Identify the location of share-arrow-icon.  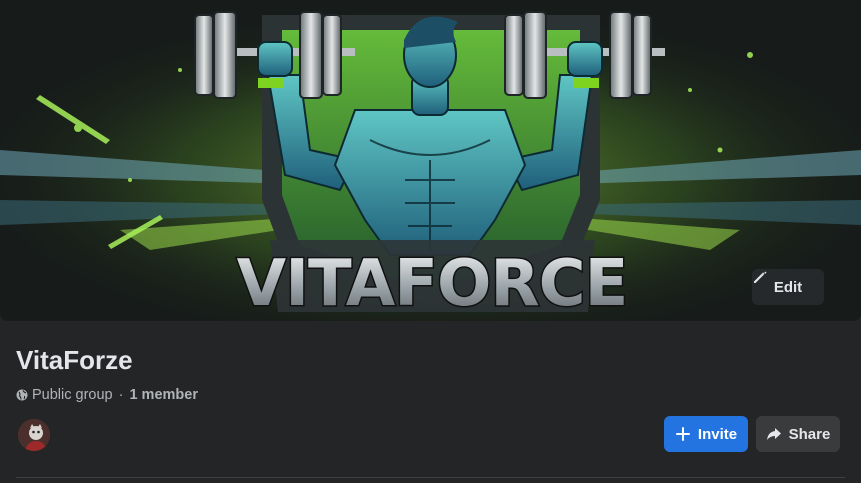
(773, 434).